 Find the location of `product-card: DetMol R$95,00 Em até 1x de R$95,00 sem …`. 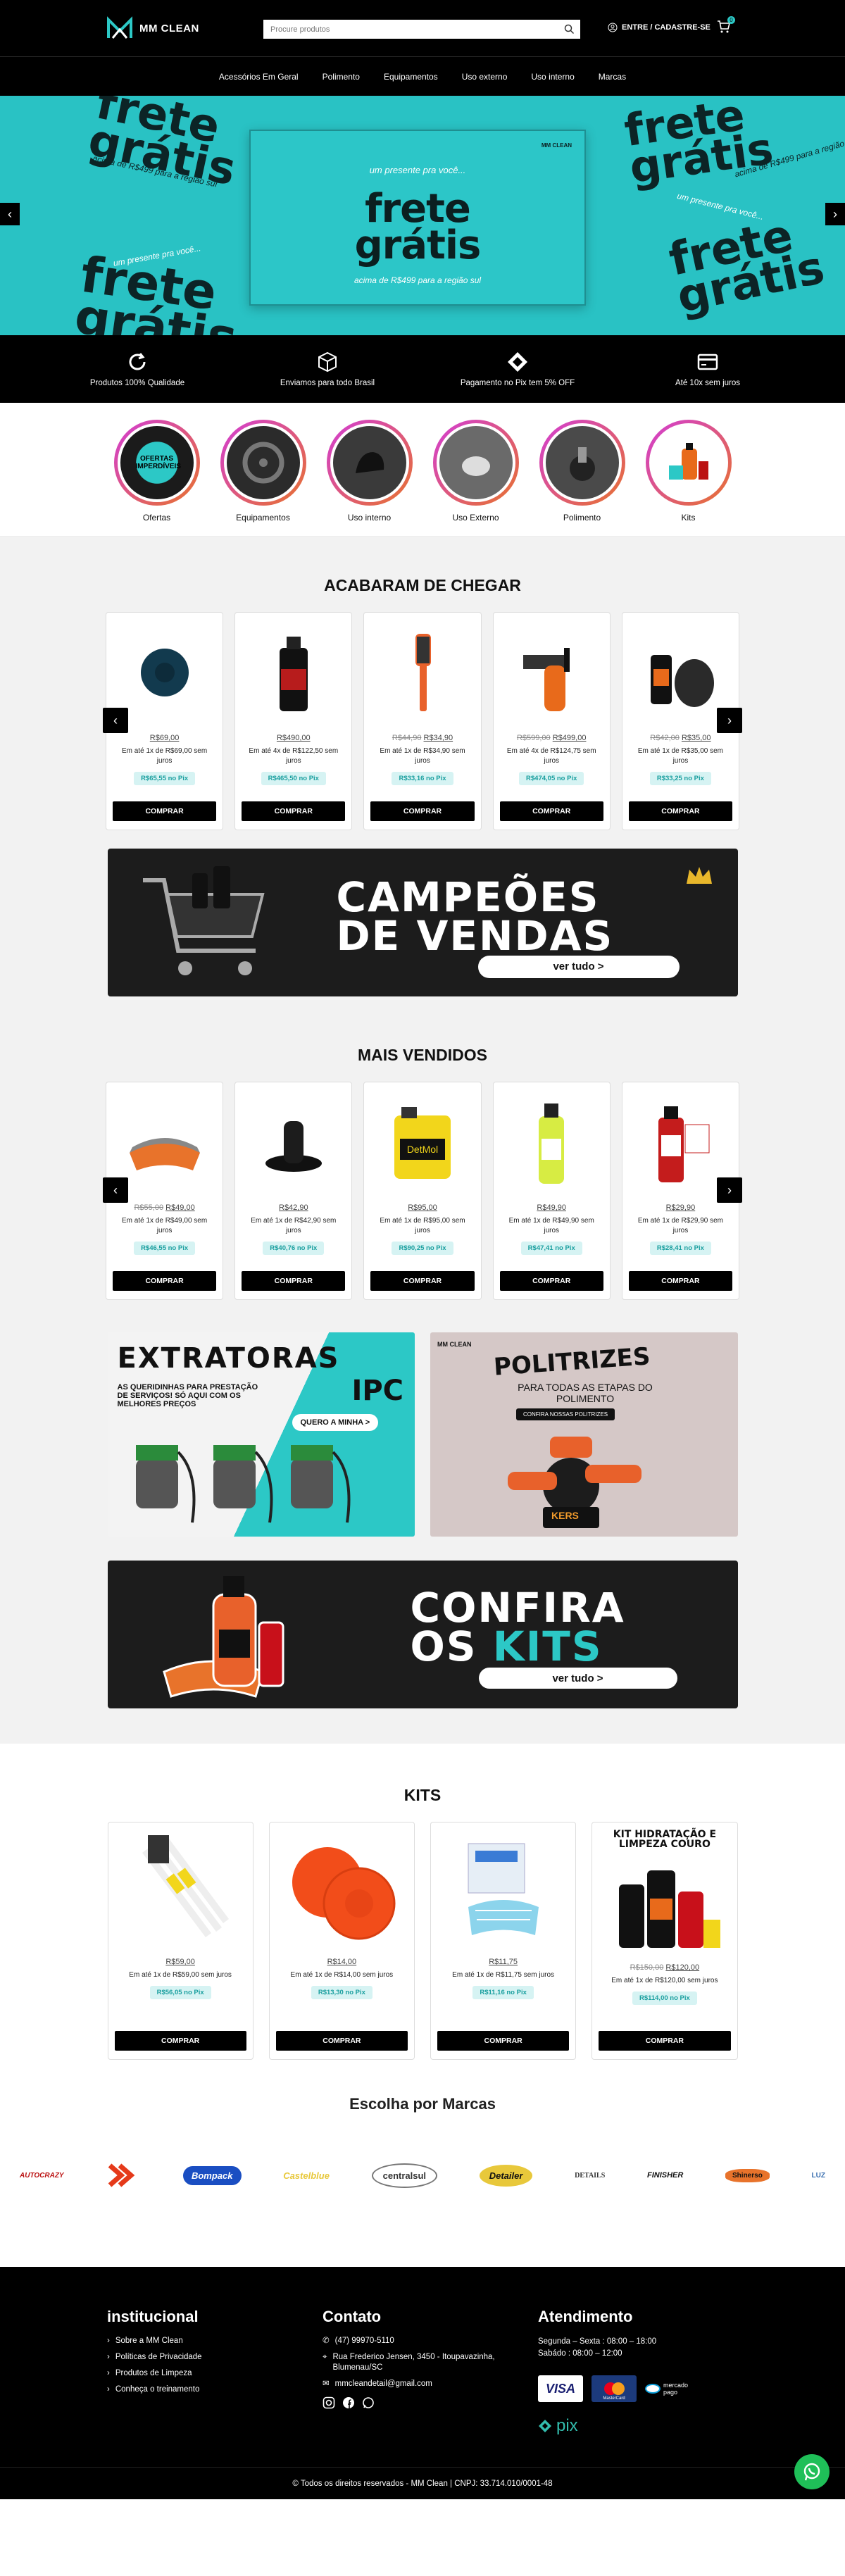

product-card: DetMol R$95,00 Em até 1x de R$95,00 sem … is located at coordinates (423, 1191).